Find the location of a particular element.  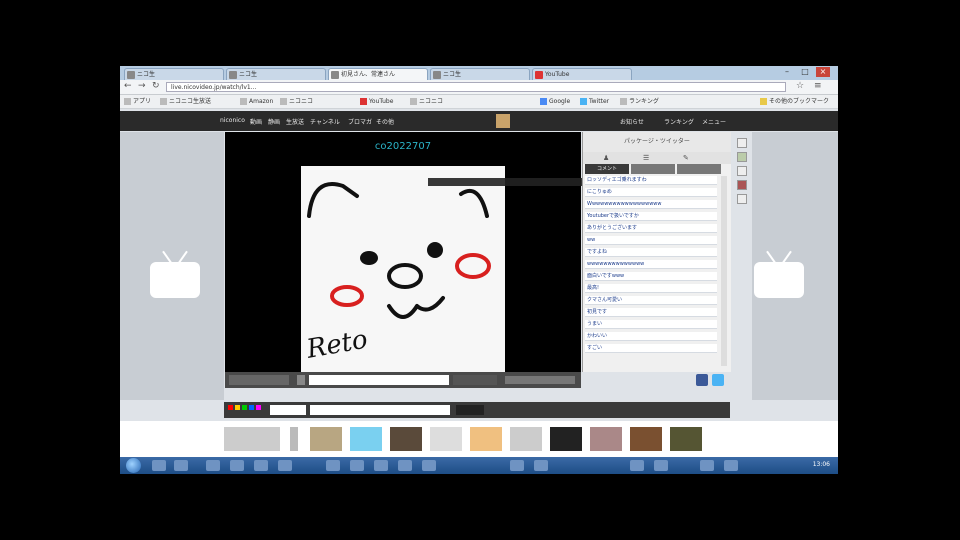

comment-row: ありがとうございます is located at coordinates (651, 228).